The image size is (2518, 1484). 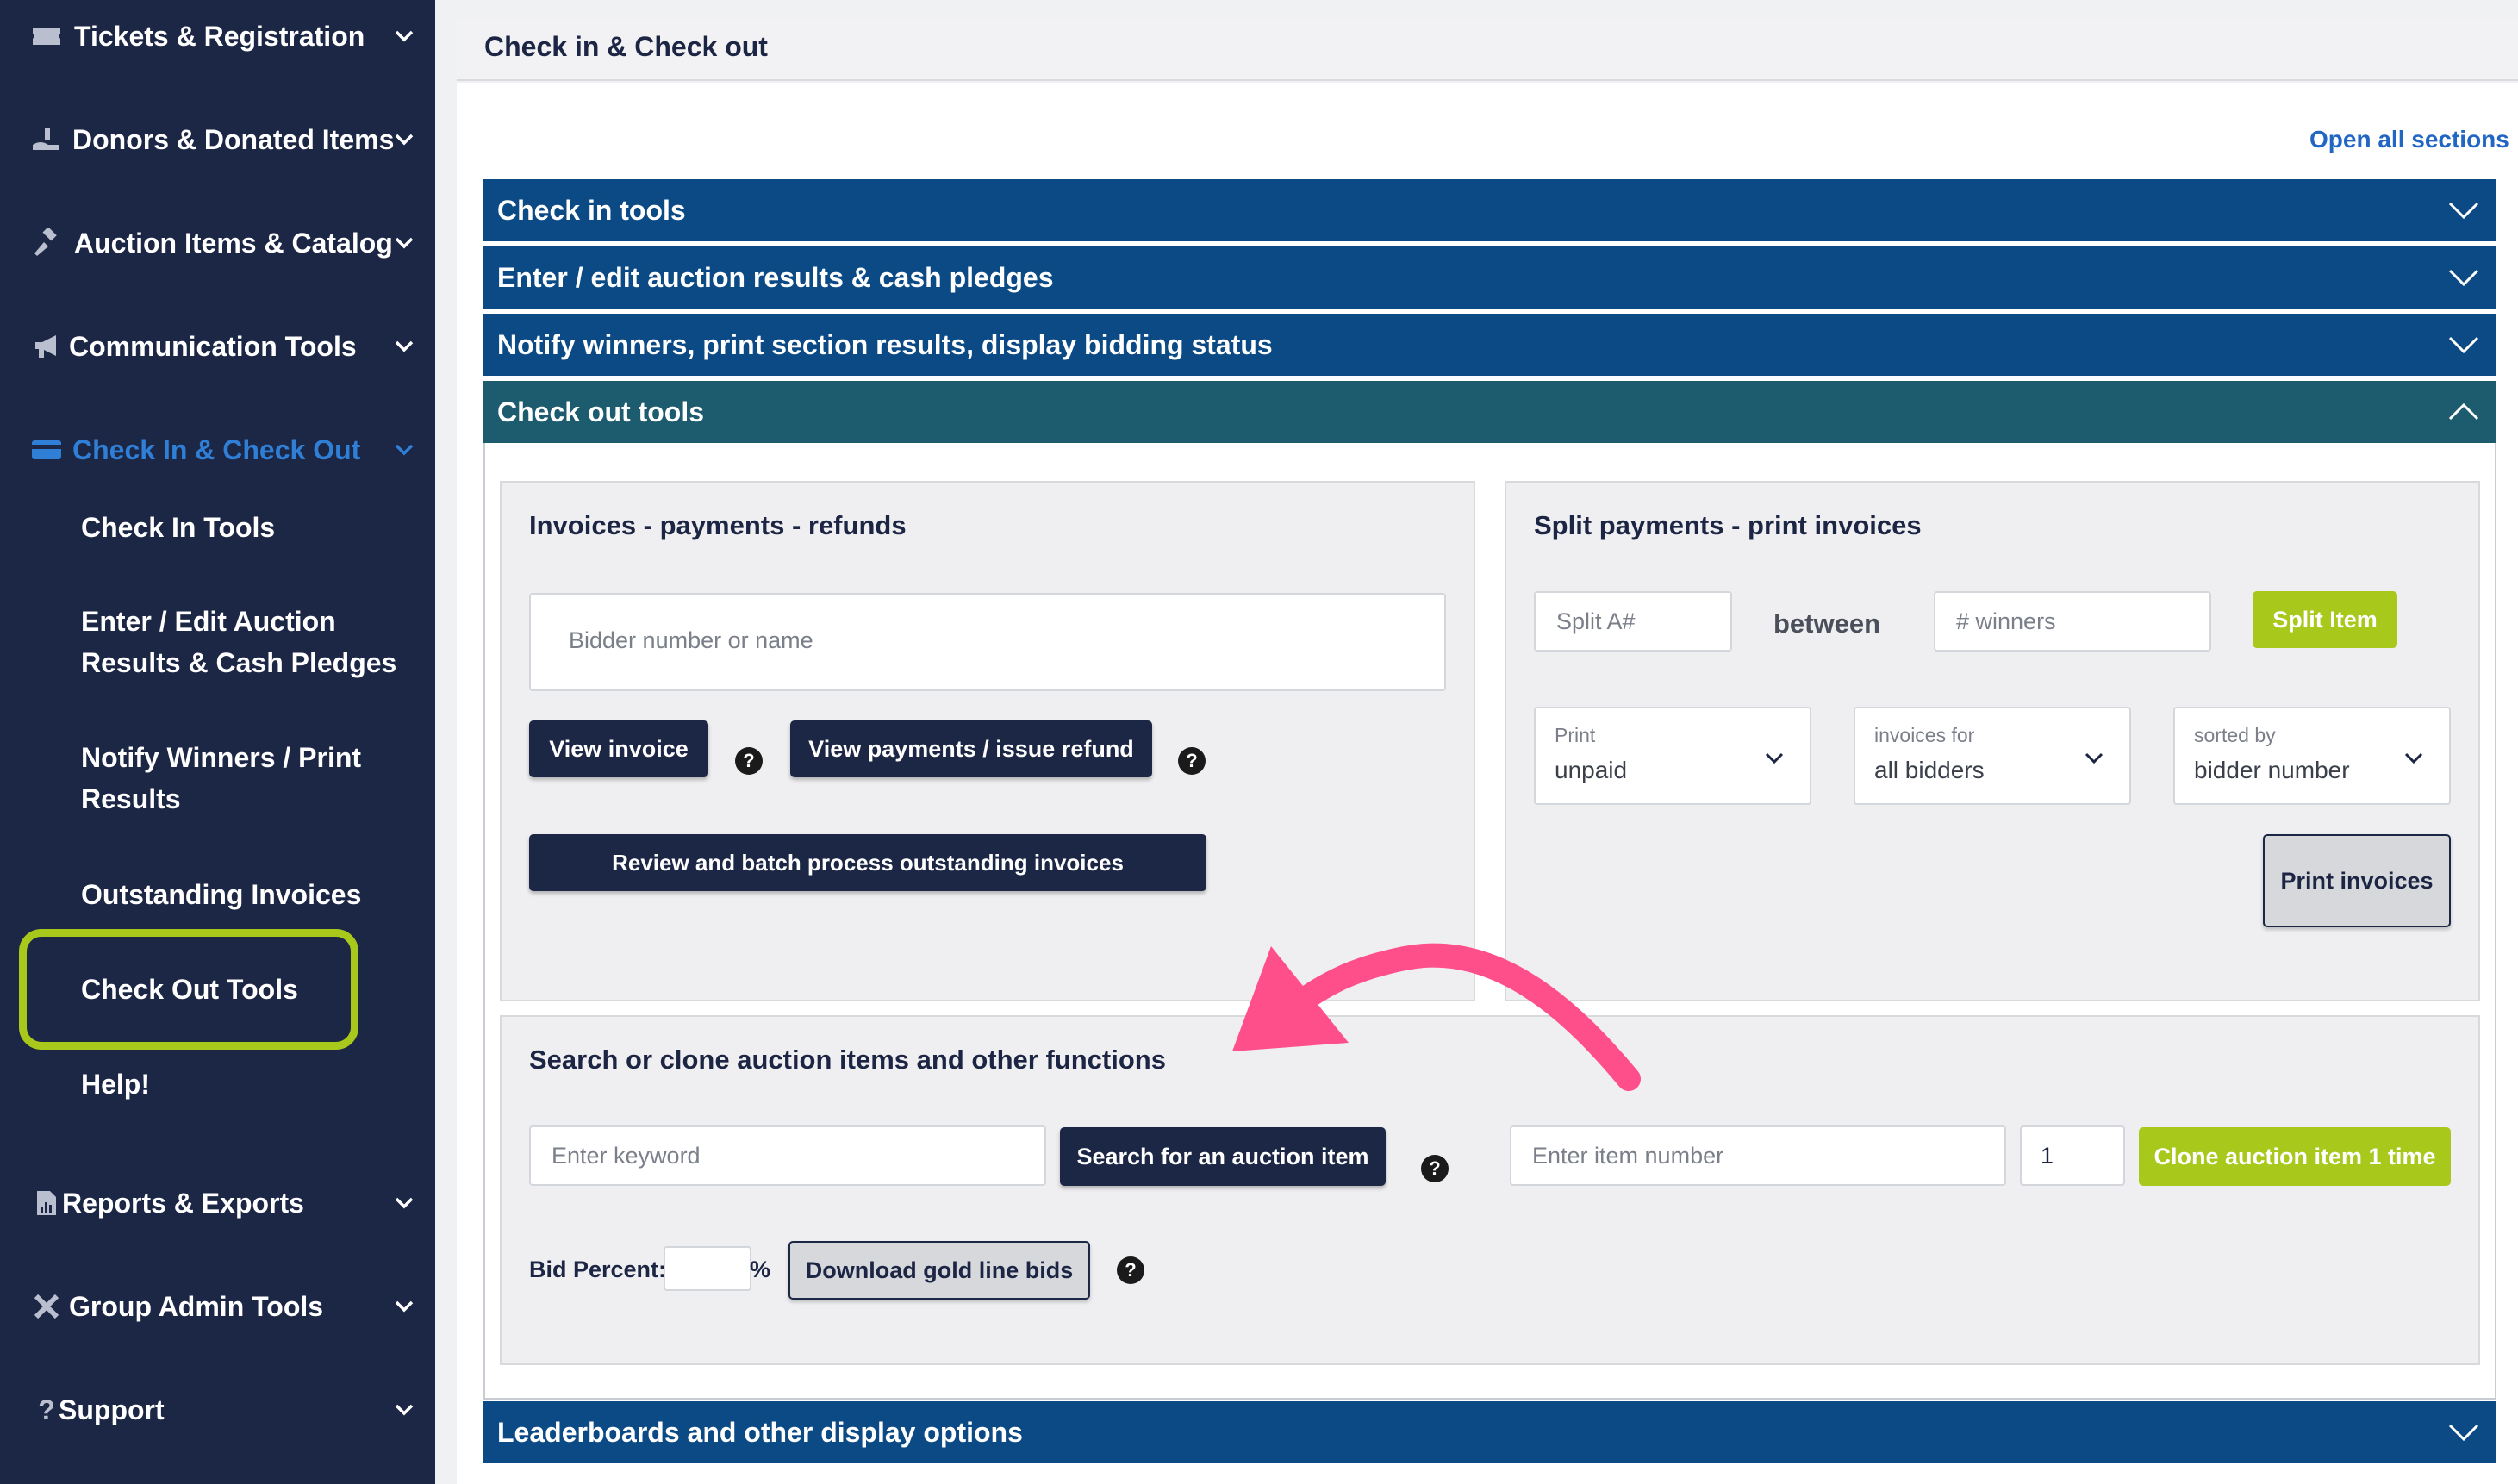 I want to click on tools-icon, so click(x=46, y=1307).